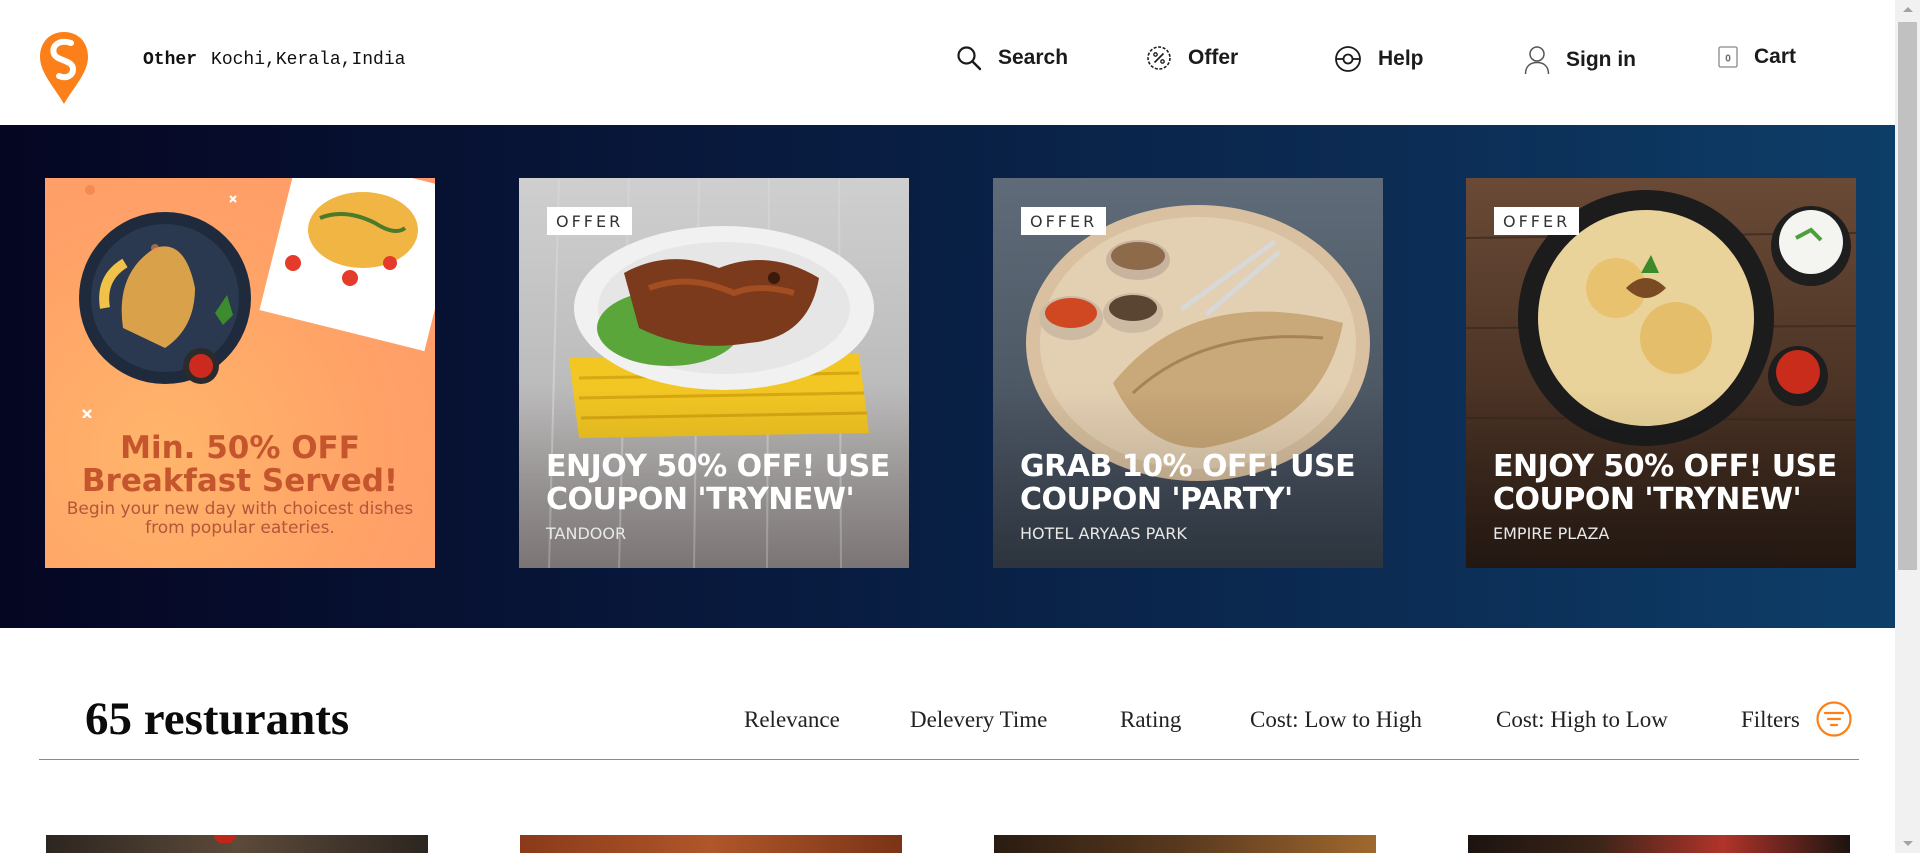 This screenshot has height=853, width=1920. I want to click on nav-cart-label: Cart, so click(1775, 56).